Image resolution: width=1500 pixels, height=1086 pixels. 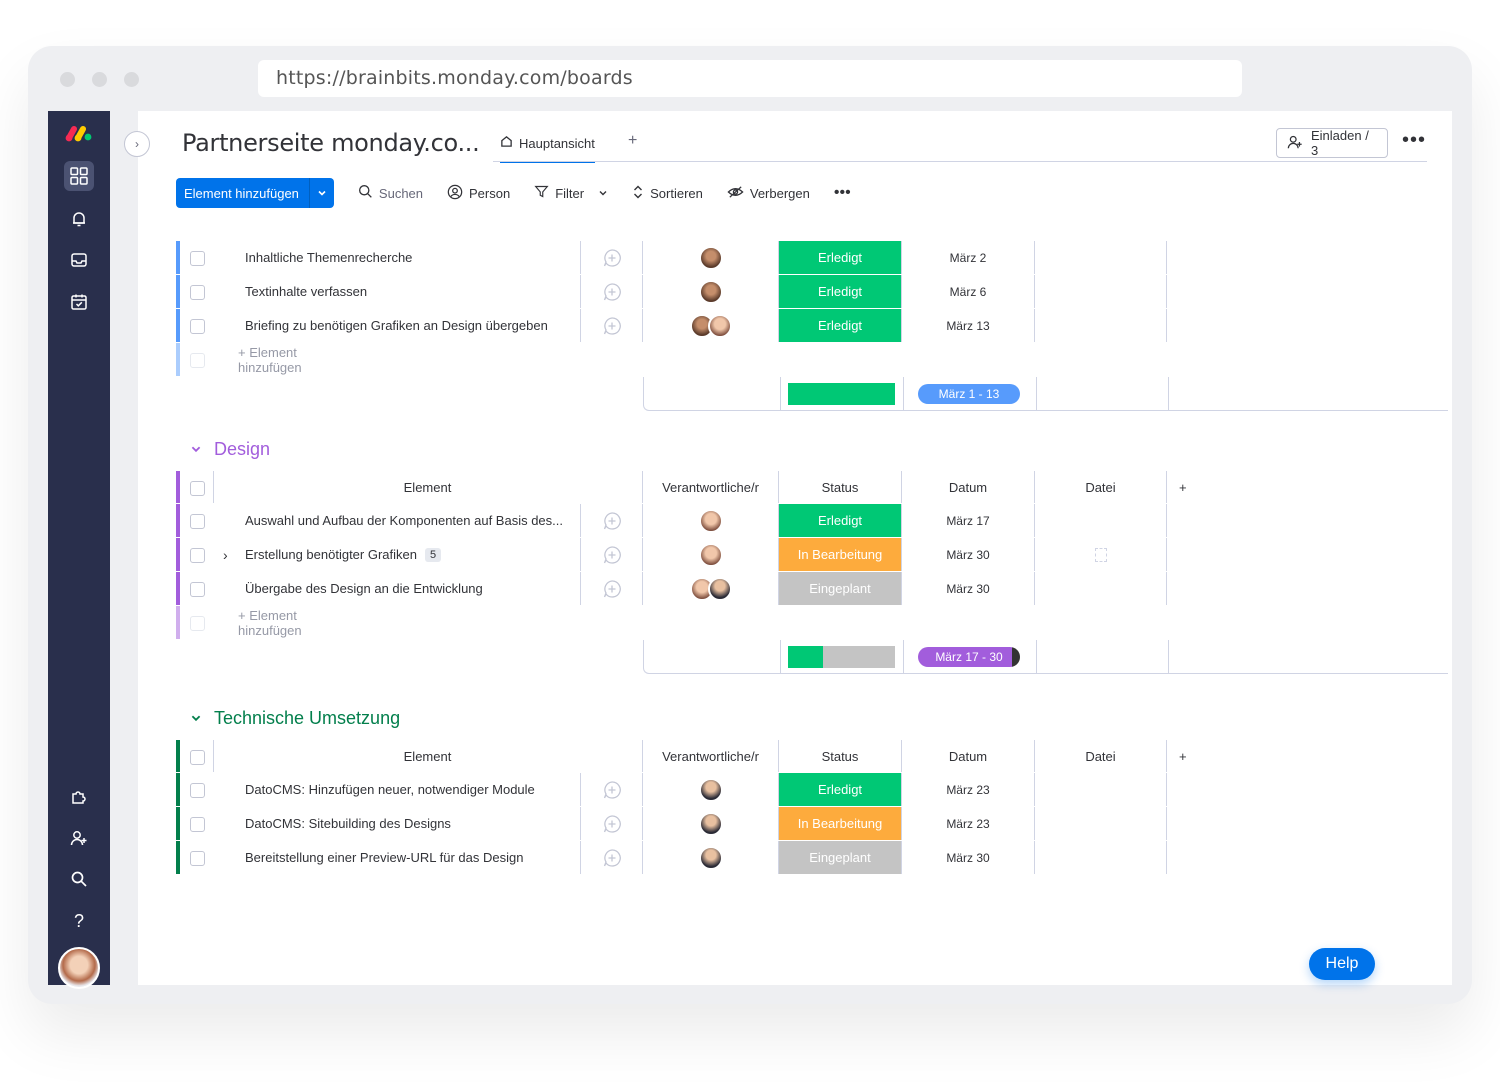 What do you see at coordinates (547, 149) in the screenshot?
I see `tab-main-view: Hauptansicht` at bounding box center [547, 149].